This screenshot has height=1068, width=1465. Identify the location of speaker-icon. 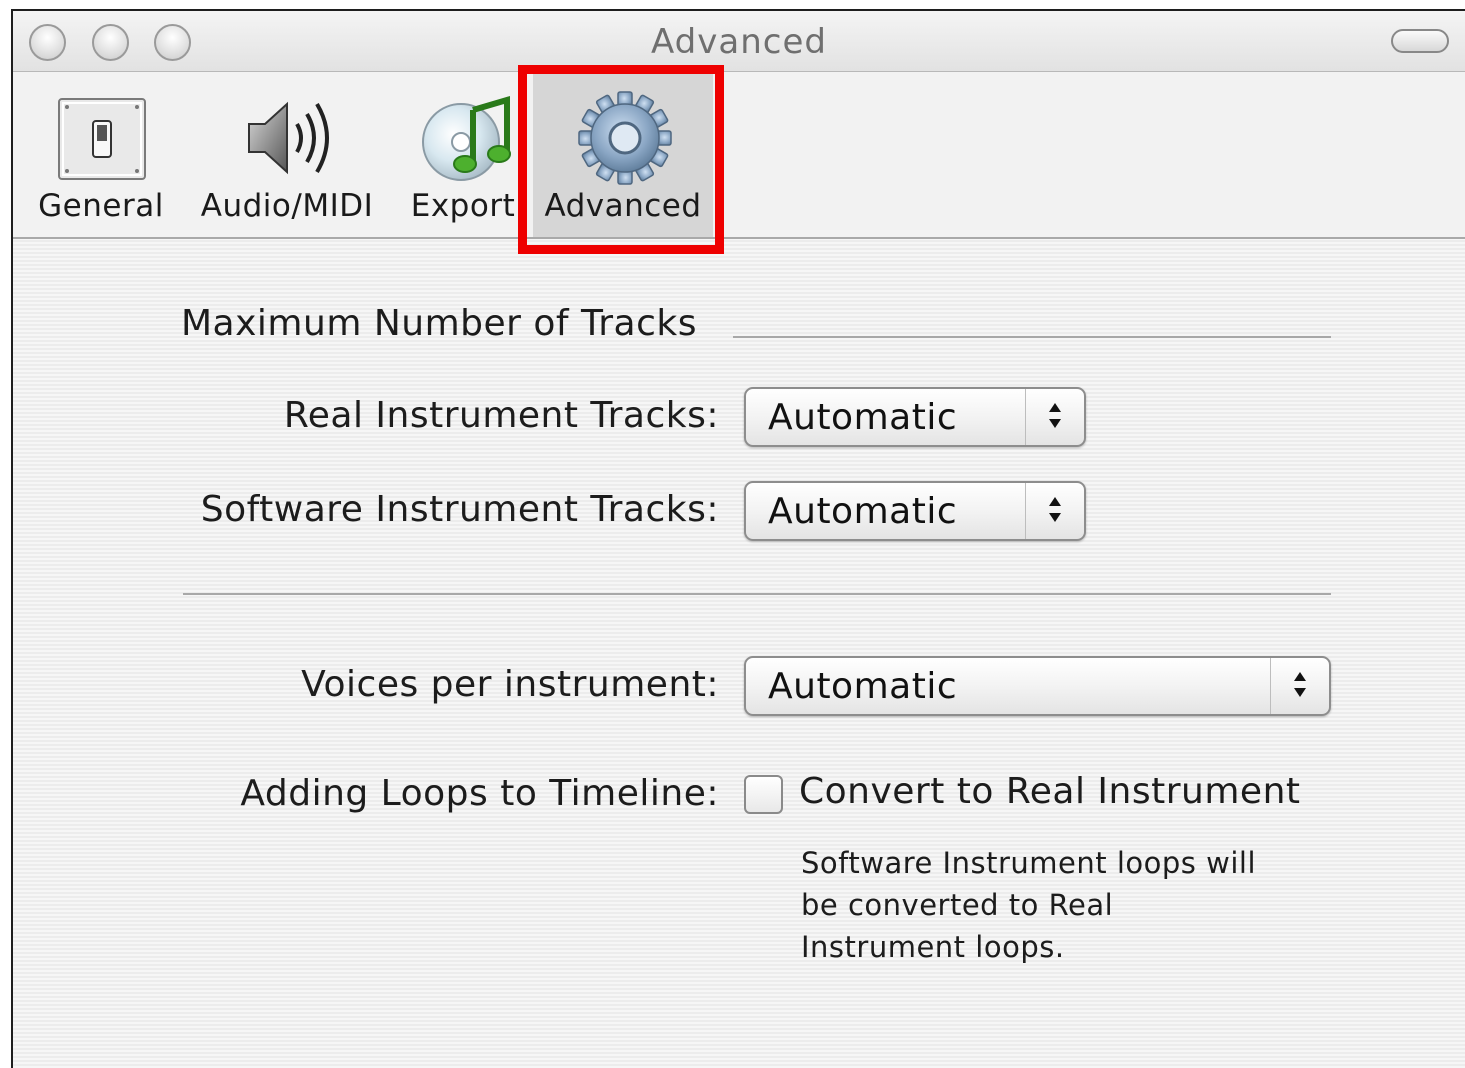
(288, 138).